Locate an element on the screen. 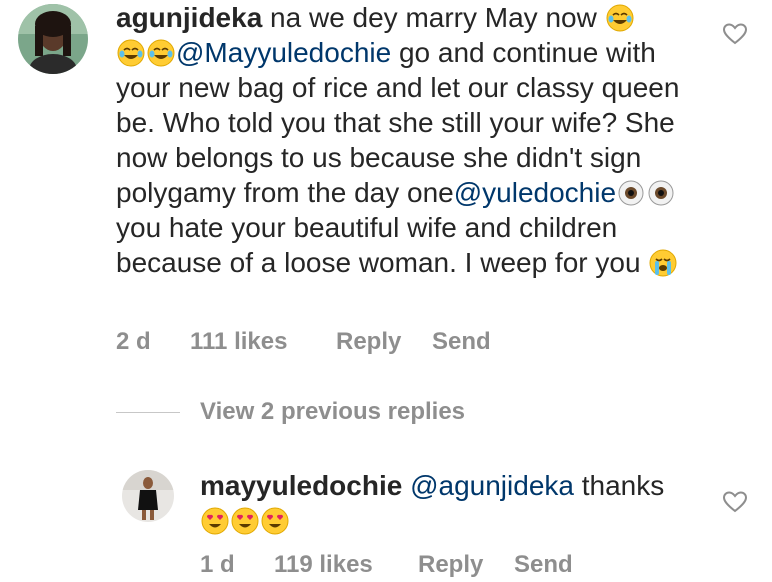 The image size is (772, 582). username: mayyuledochie is located at coordinates (301, 485).